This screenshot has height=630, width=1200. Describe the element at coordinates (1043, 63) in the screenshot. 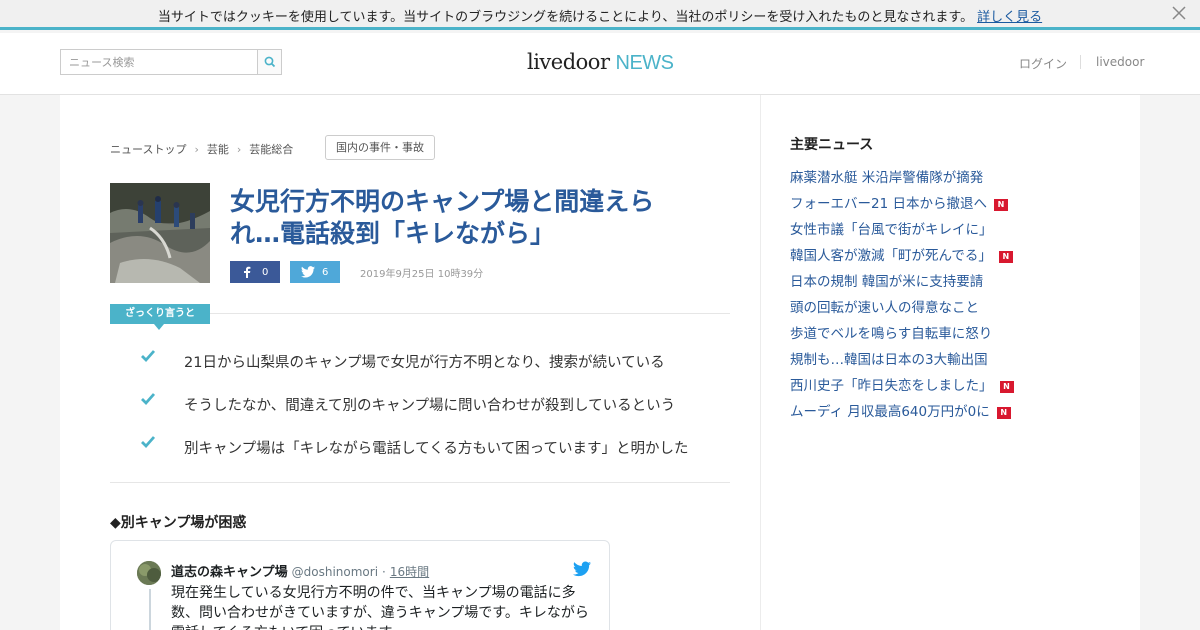

I see `login-link: ログイン` at that location.